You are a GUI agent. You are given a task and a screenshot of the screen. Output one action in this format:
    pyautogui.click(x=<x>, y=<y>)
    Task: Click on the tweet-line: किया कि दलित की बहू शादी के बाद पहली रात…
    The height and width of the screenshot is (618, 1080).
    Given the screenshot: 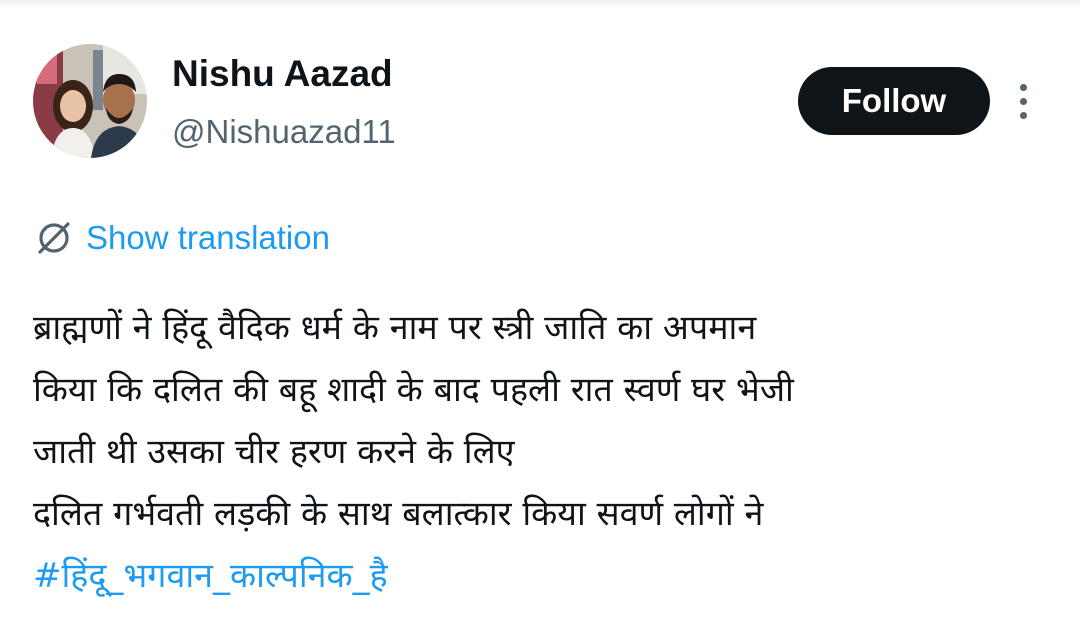 What is the action you would take?
    pyautogui.click(x=413, y=390)
    